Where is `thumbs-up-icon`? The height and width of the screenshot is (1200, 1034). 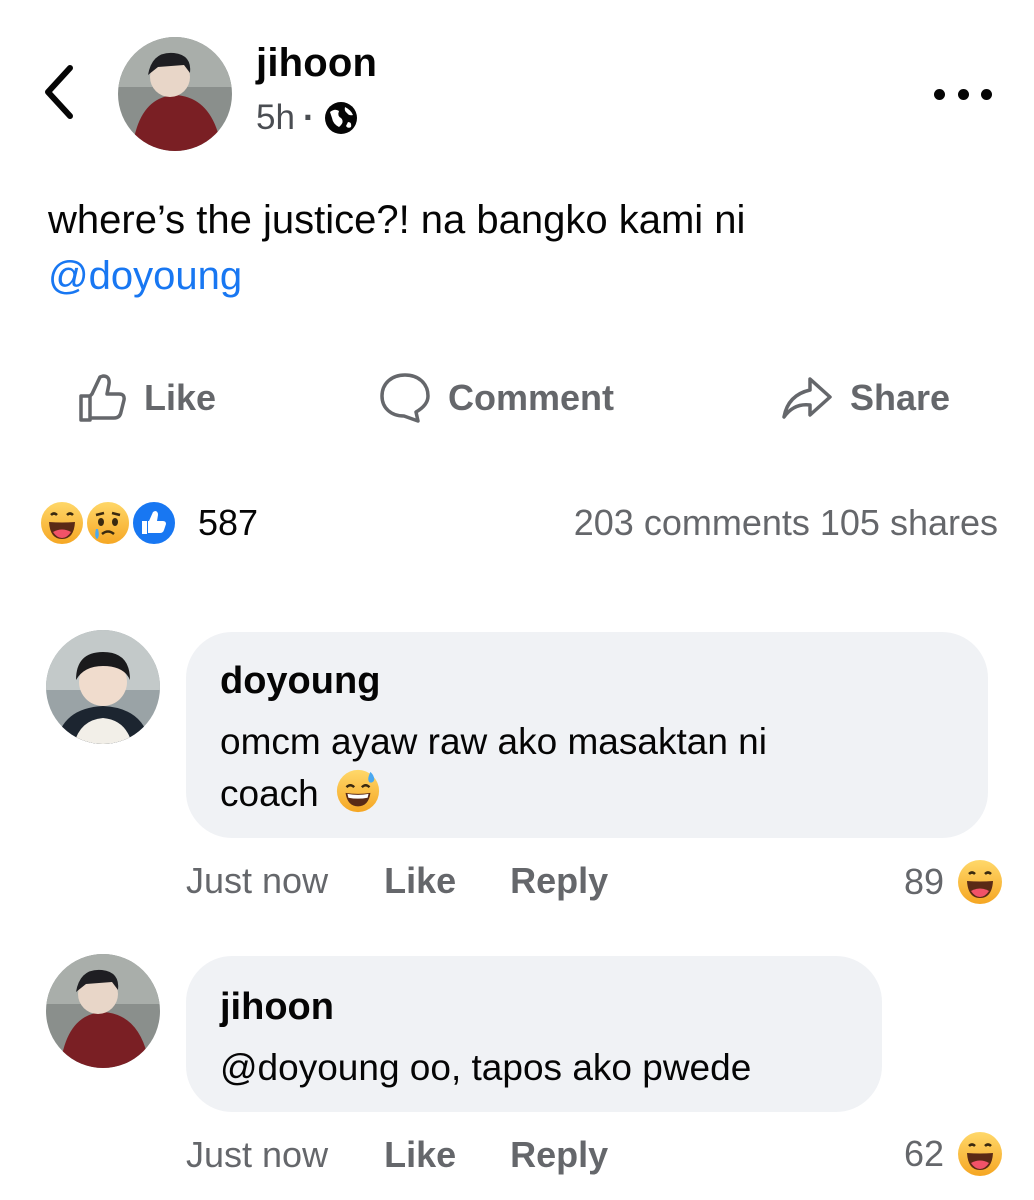 thumbs-up-icon is located at coordinates (102, 398).